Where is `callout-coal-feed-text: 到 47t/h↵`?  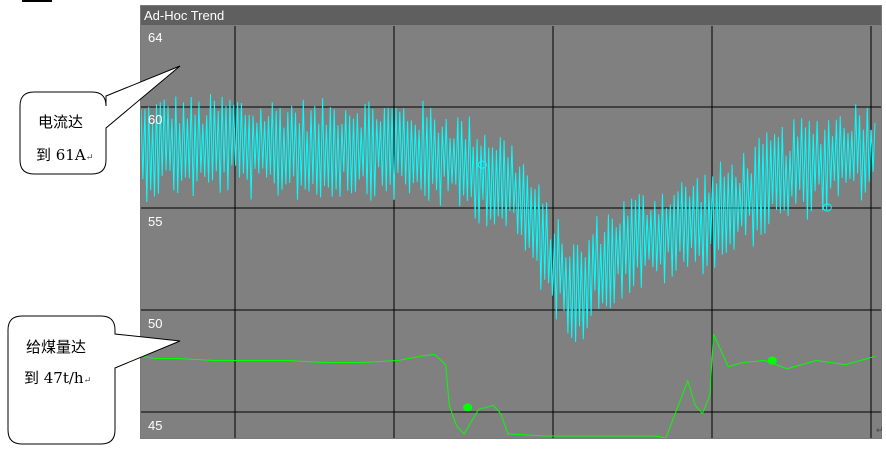
callout-coal-feed-text: 到 47t/h↵ is located at coordinates (58, 378).